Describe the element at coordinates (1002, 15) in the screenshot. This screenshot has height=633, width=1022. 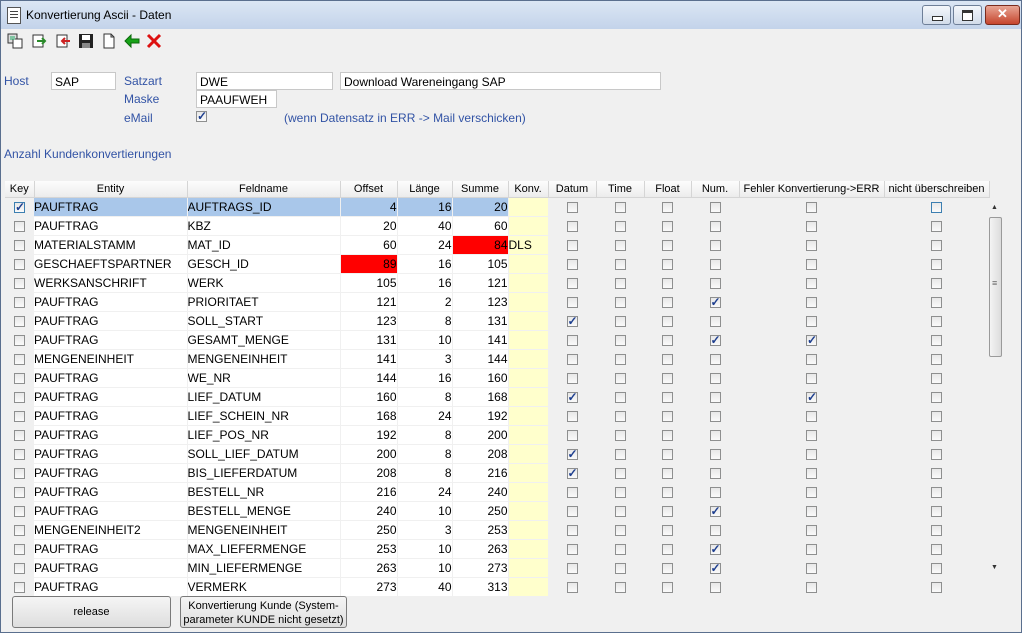
I see `close-button` at that location.